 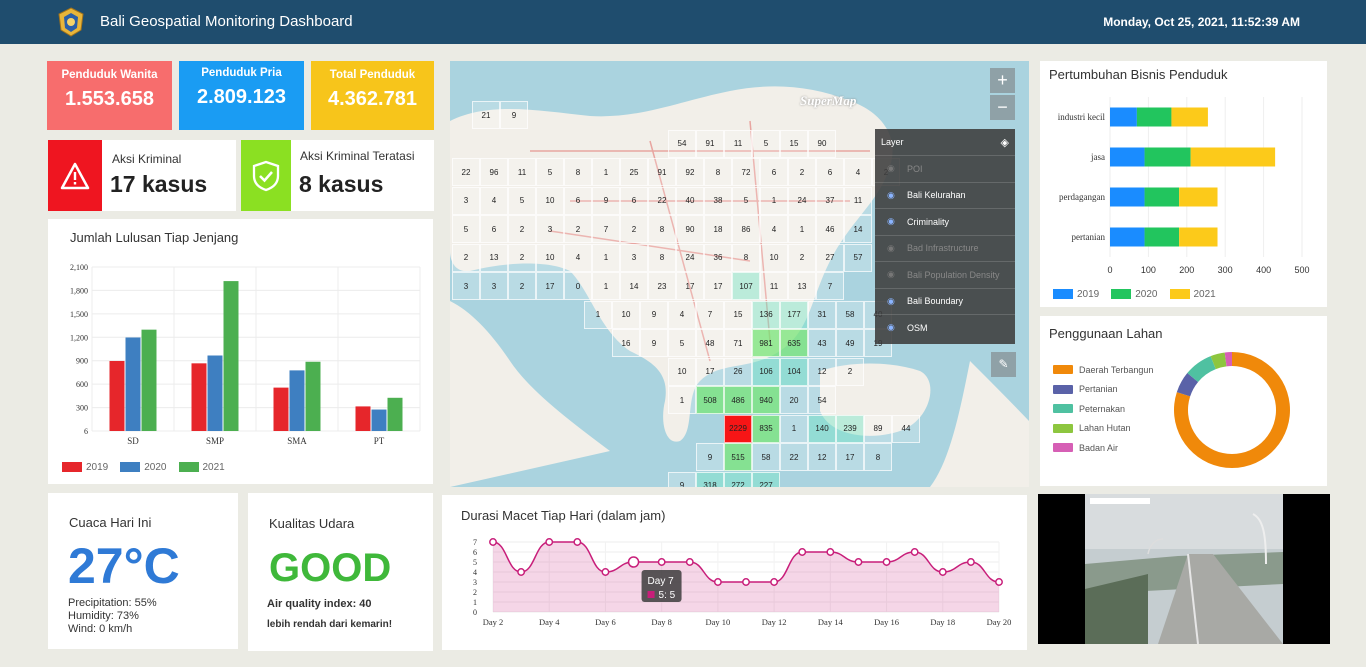 What do you see at coordinates (738, 428) in the screenshot?
I see `map-grid-cell: 2229` at bounding box center [738, 428].